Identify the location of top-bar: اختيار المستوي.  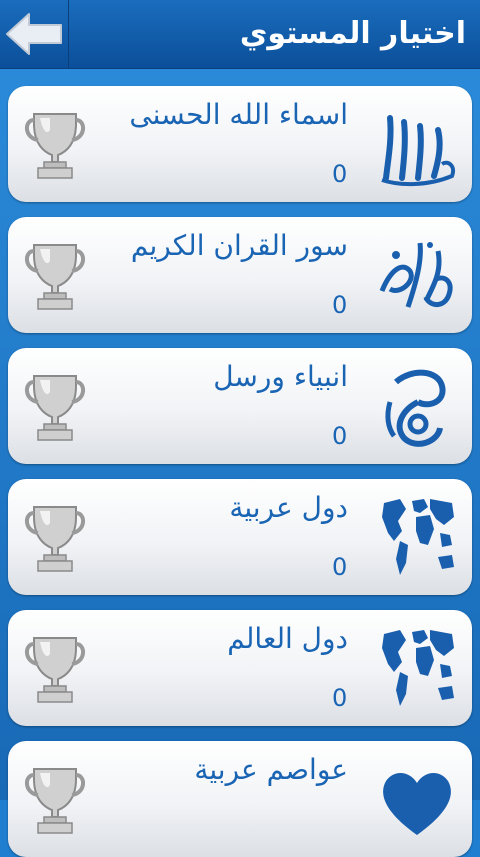
(240, 34).